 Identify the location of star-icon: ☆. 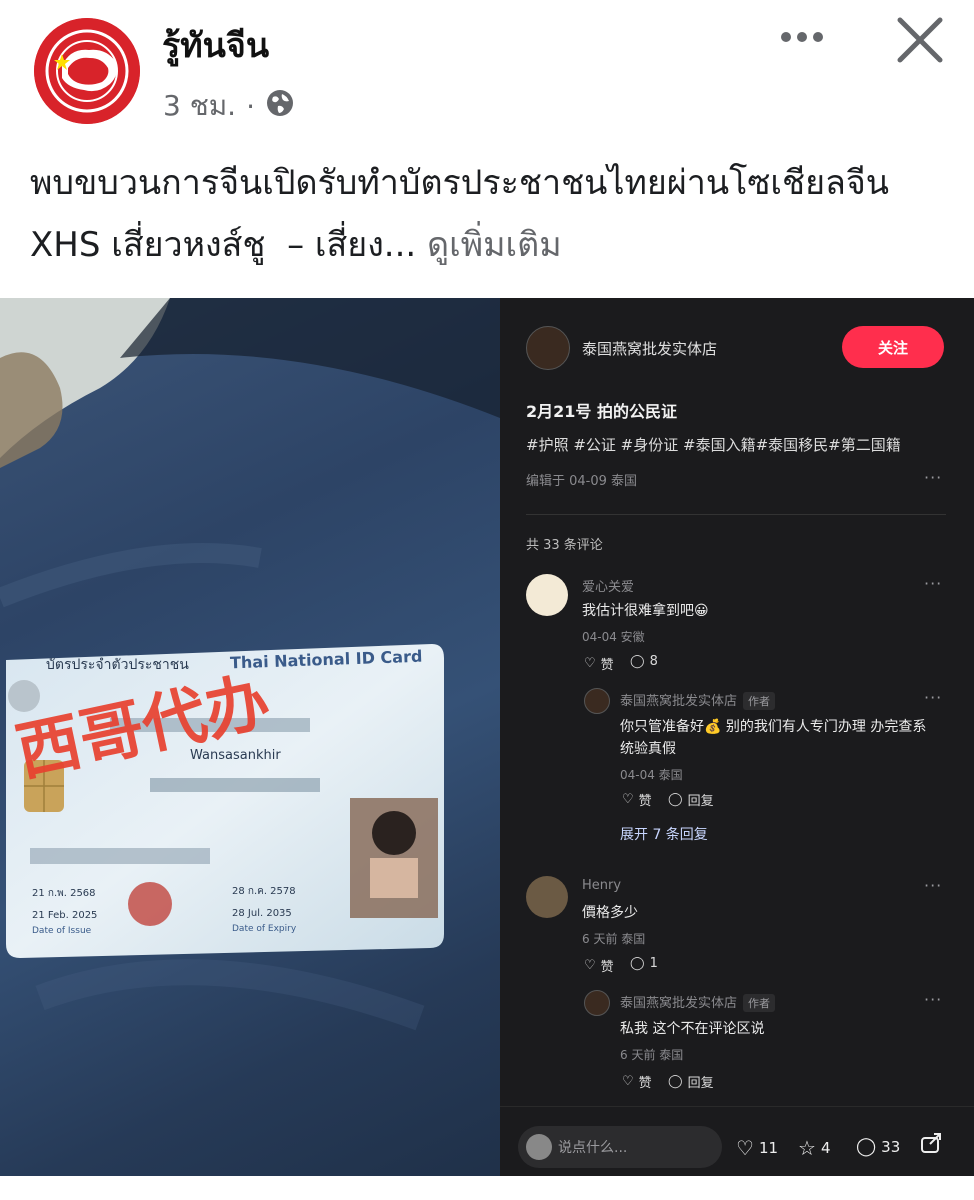
(807, 1148).